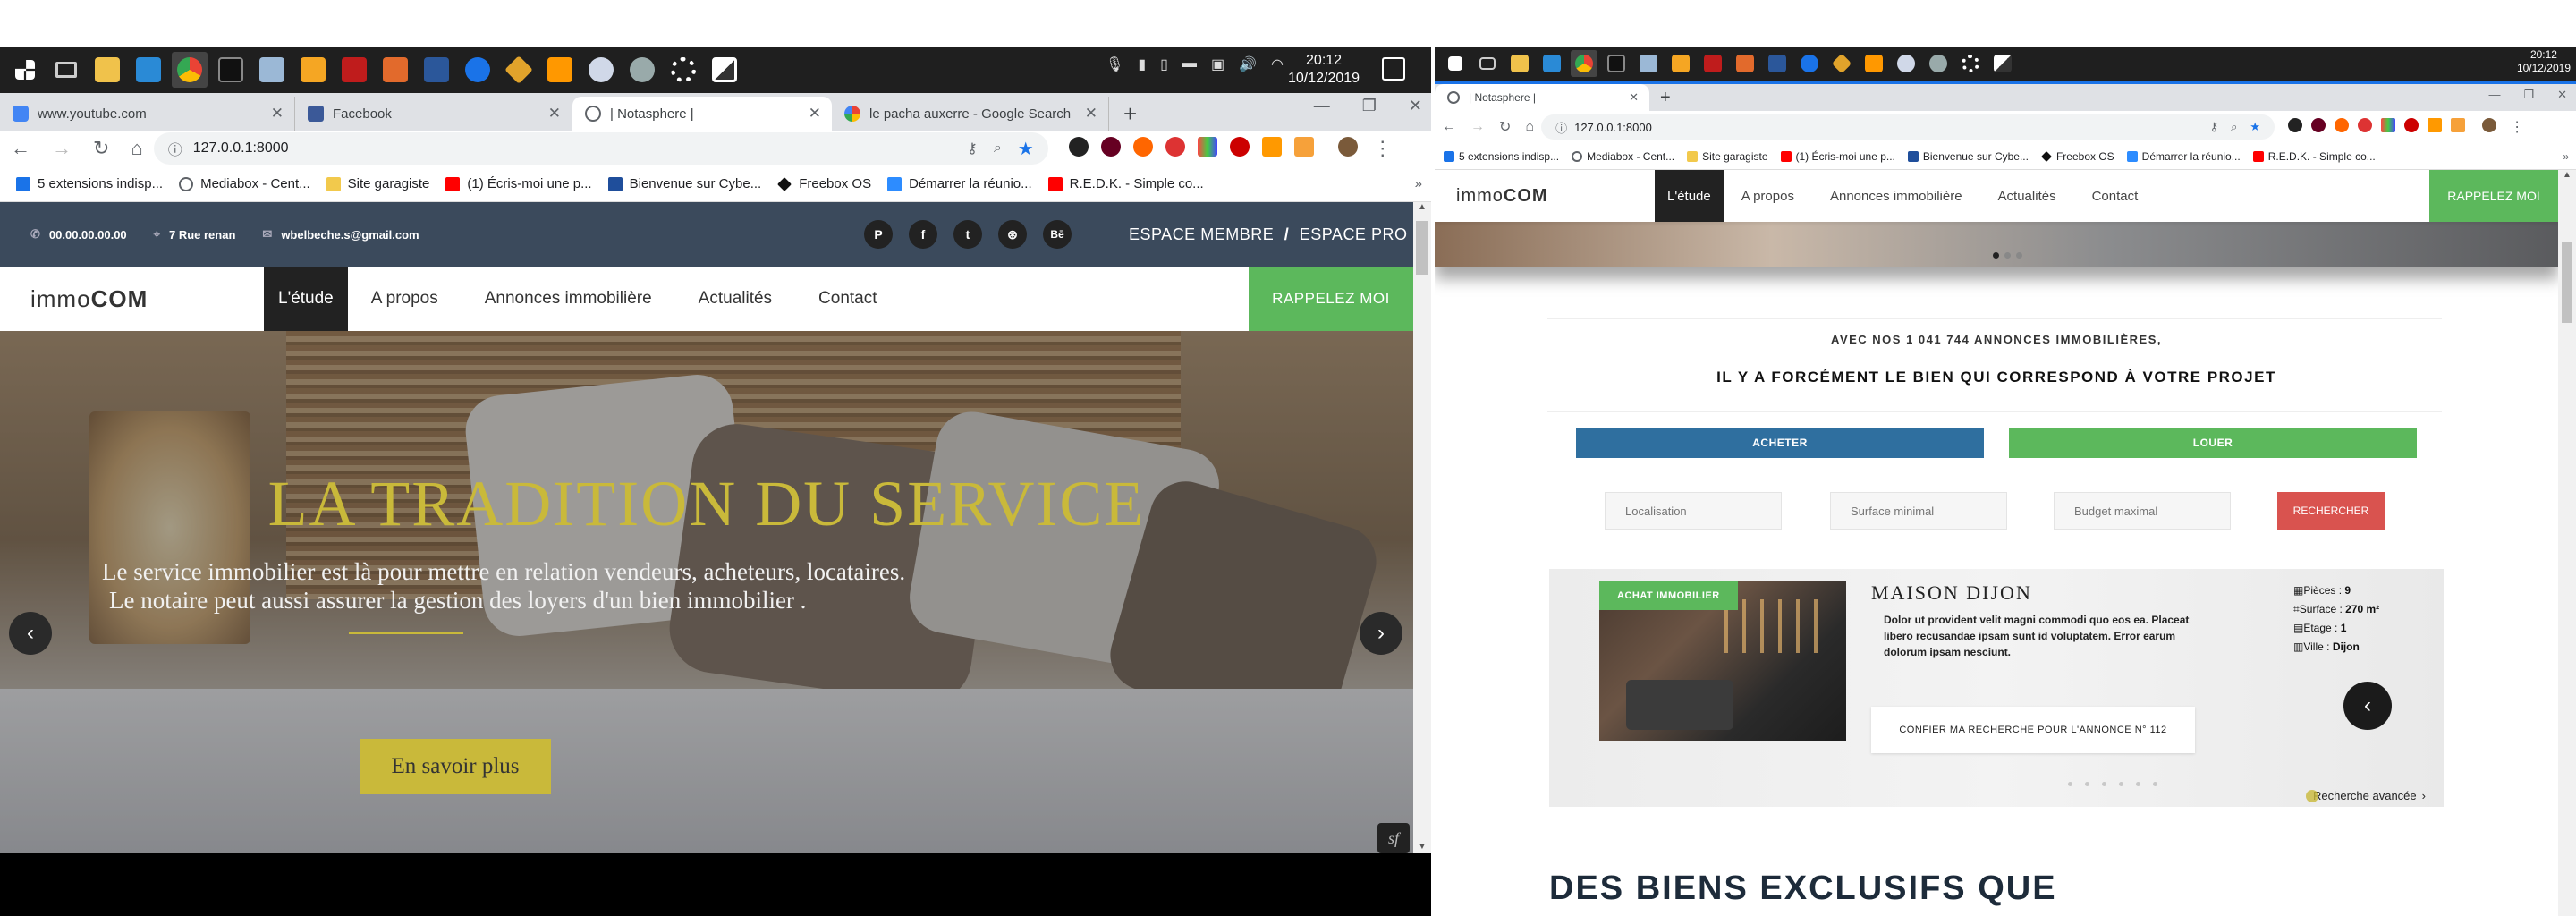  I want to click on taskbar-clock: 20:12 10/12/2019, so click(2544, 61).